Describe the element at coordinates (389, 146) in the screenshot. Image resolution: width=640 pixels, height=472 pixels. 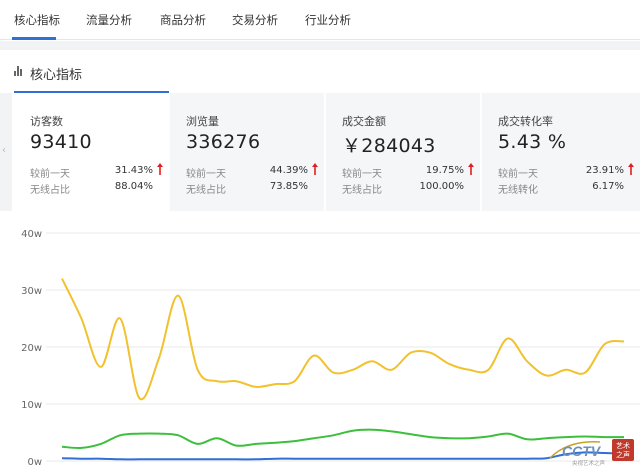
I see `kpi-value: ￥284043` at that location.